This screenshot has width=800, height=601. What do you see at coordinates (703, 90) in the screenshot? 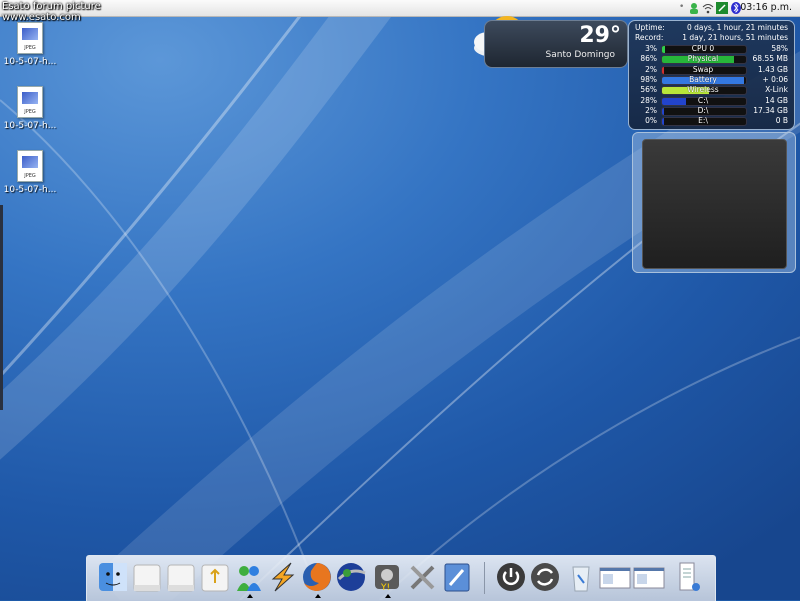
I see `meter-name: Wireless` at bounding box center [703, 90].